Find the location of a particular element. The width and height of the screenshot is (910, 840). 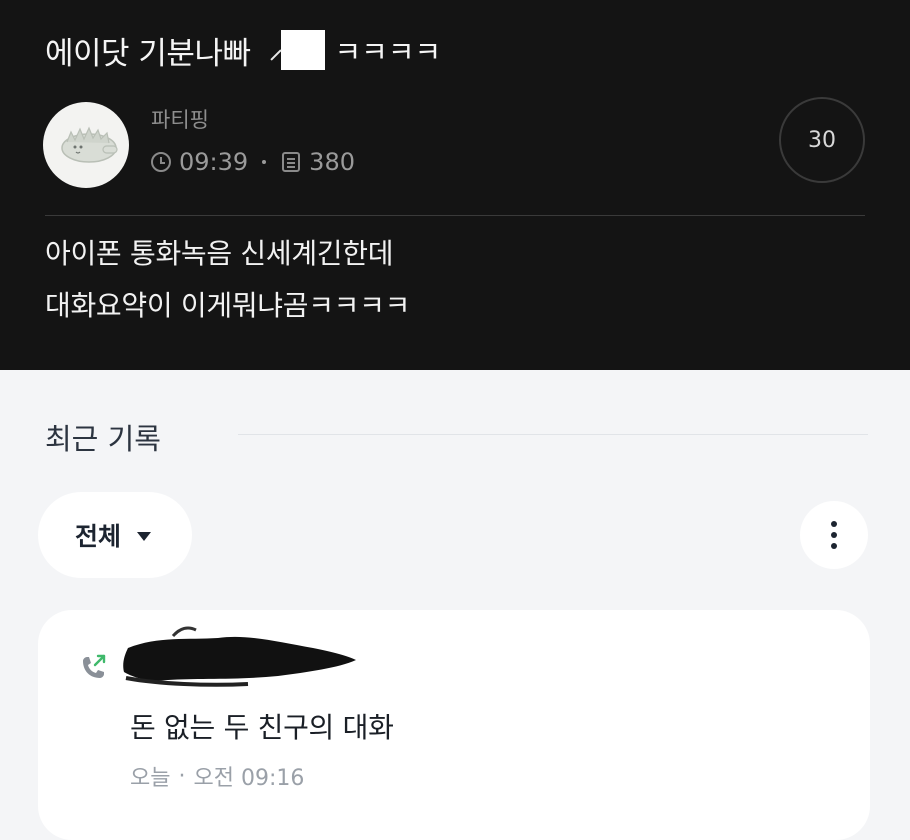

section-divider is located at coordinates (553, 434).